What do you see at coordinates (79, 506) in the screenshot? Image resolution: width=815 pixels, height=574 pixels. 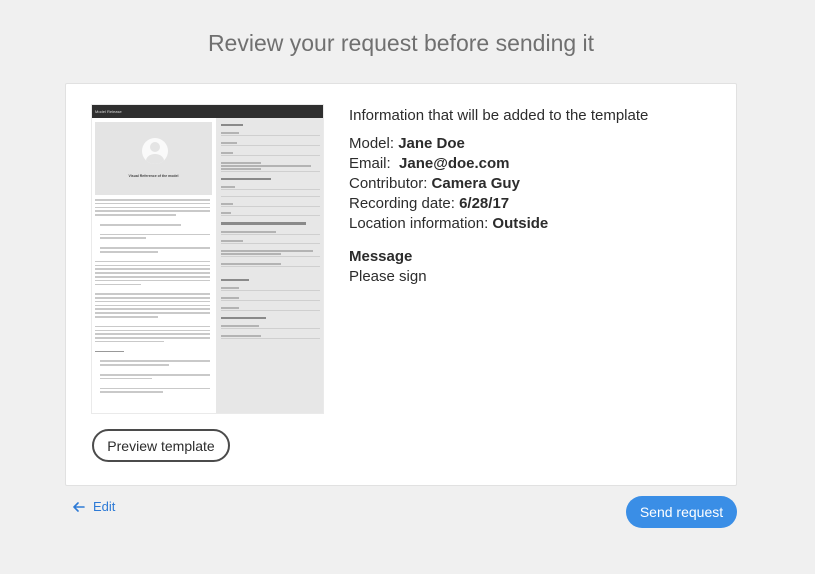 I see `arrow-left-icon` at bounding box center [79, 506].